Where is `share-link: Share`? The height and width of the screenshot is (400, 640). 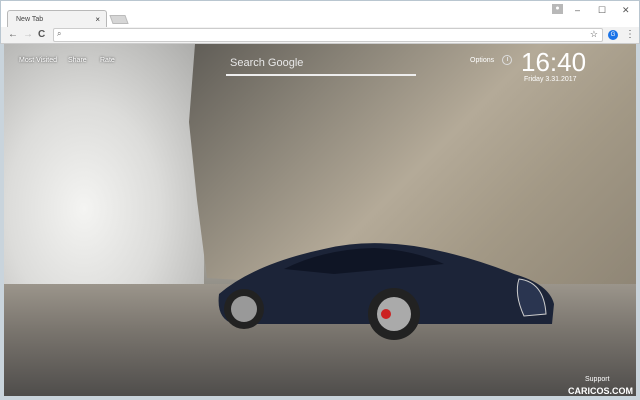
share-link: Share is located at coordinates (77, 60).